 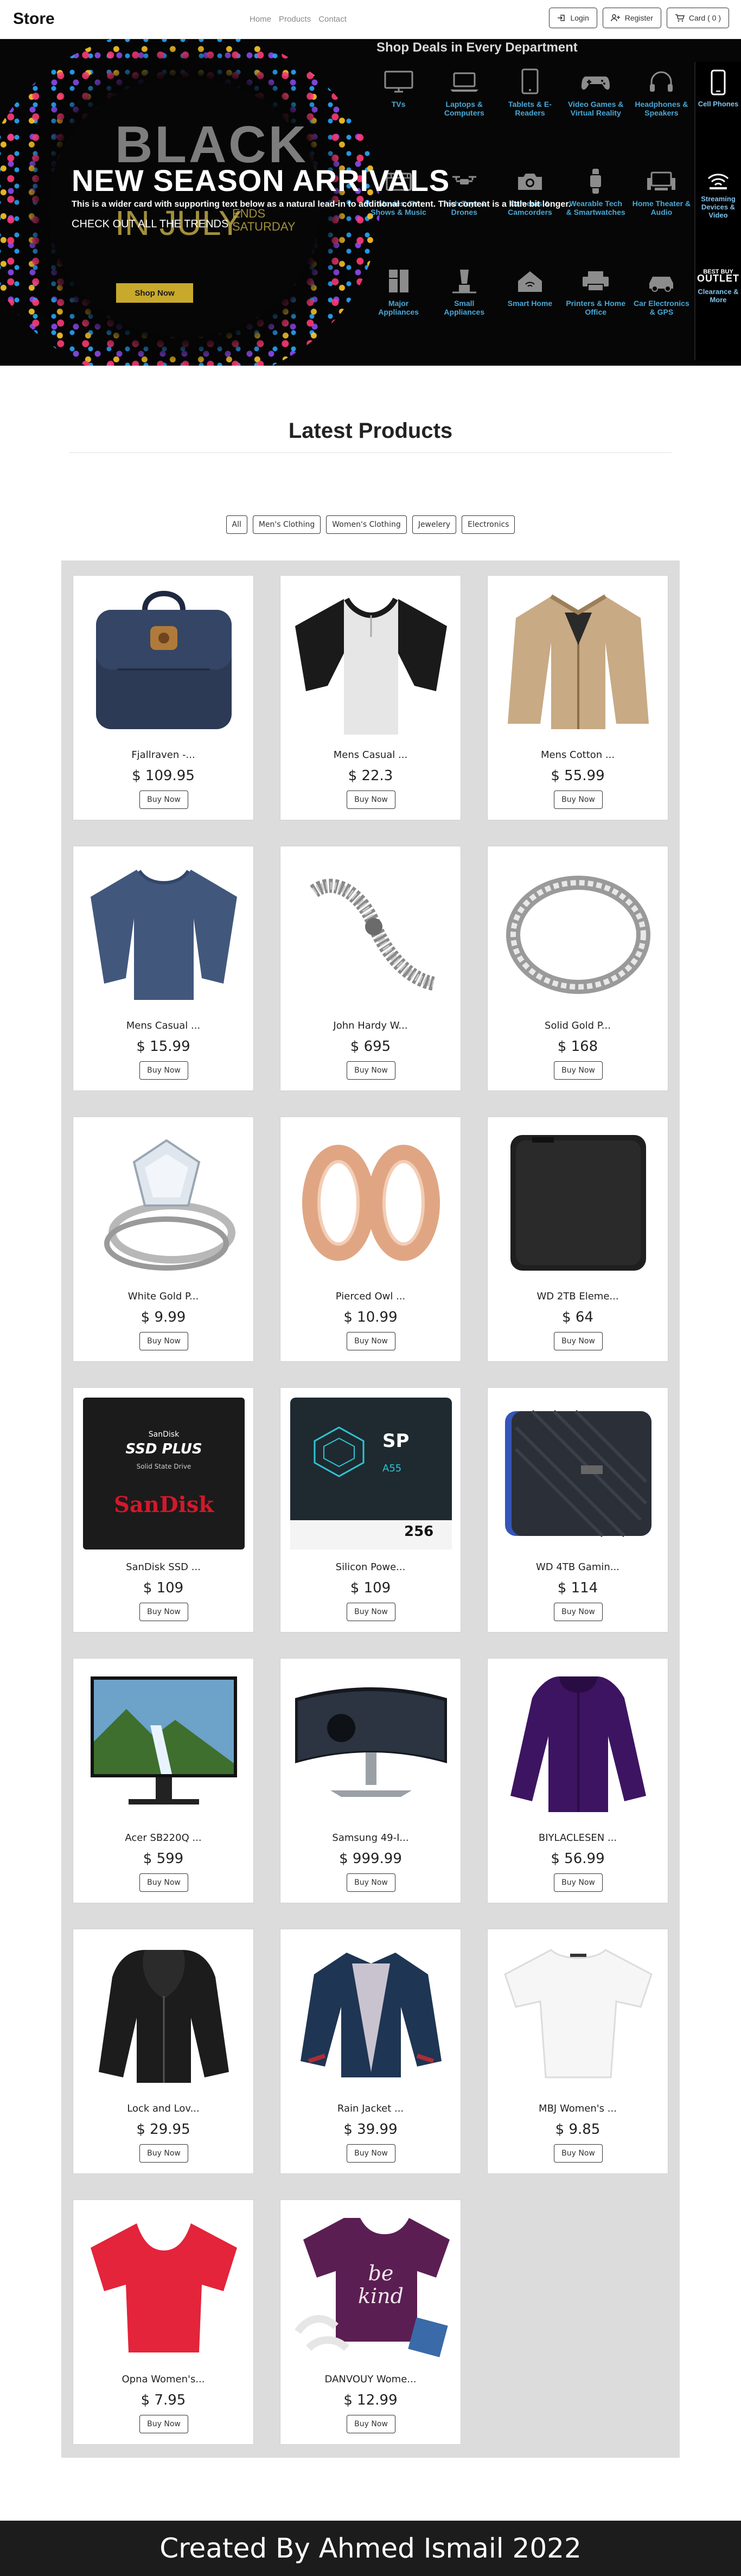 What do you see at coordinates (366, 524) in the screenshot?
I see `filter-womens-clothing-button: Women's Clothing` at bounding box center [366, 524].